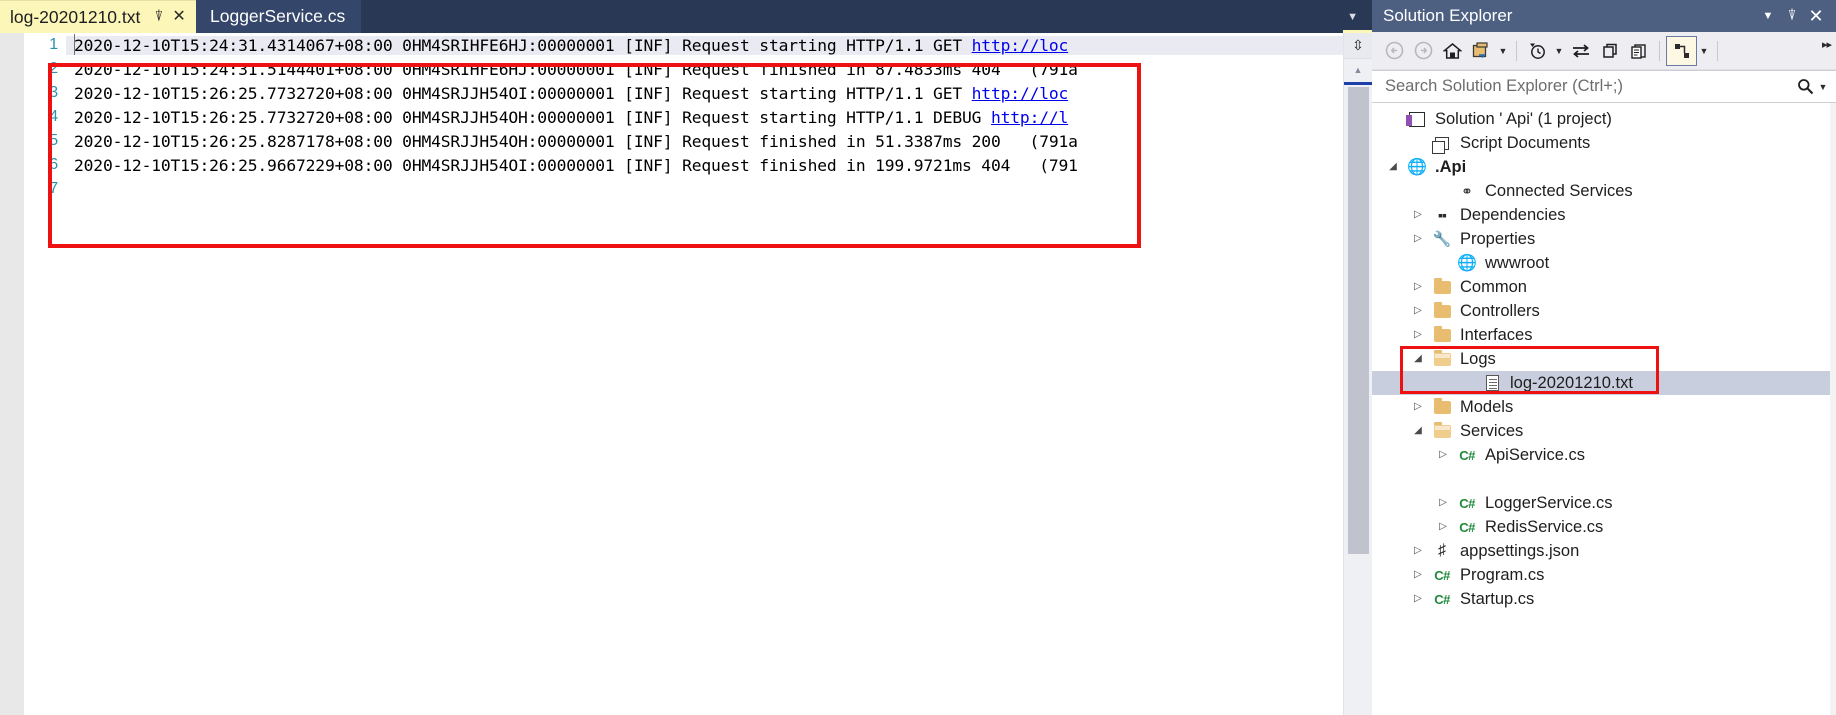 The image size is (1836, 715). What do you see at coordinates (1638, 51) in the screenshot?
I see `collapse-all-icon` at bounding box center [1638, 51].